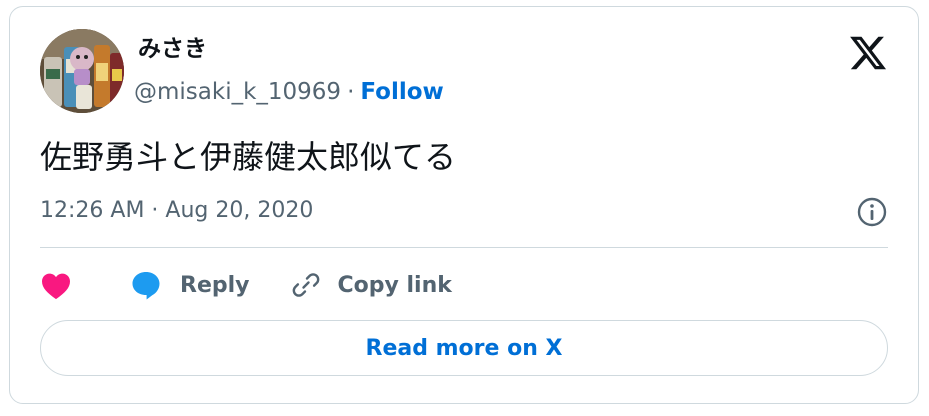 Image resolution: width=929 pixels, height=416 pixels. What do you see at coordinates (146, 285) in the screenshot?
I see `speech-bubble-icon` at bounding box center [146, 285].